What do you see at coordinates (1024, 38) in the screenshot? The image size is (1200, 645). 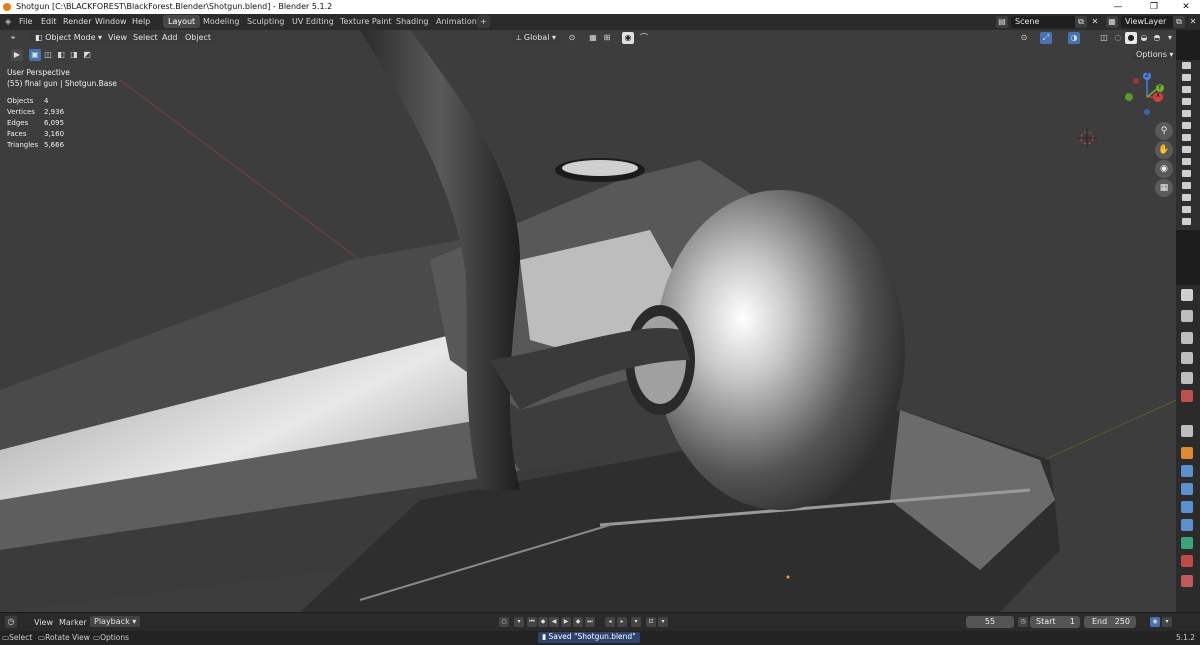 I see `visibility-icon: ⊙` at bounding box center [1024, 38].